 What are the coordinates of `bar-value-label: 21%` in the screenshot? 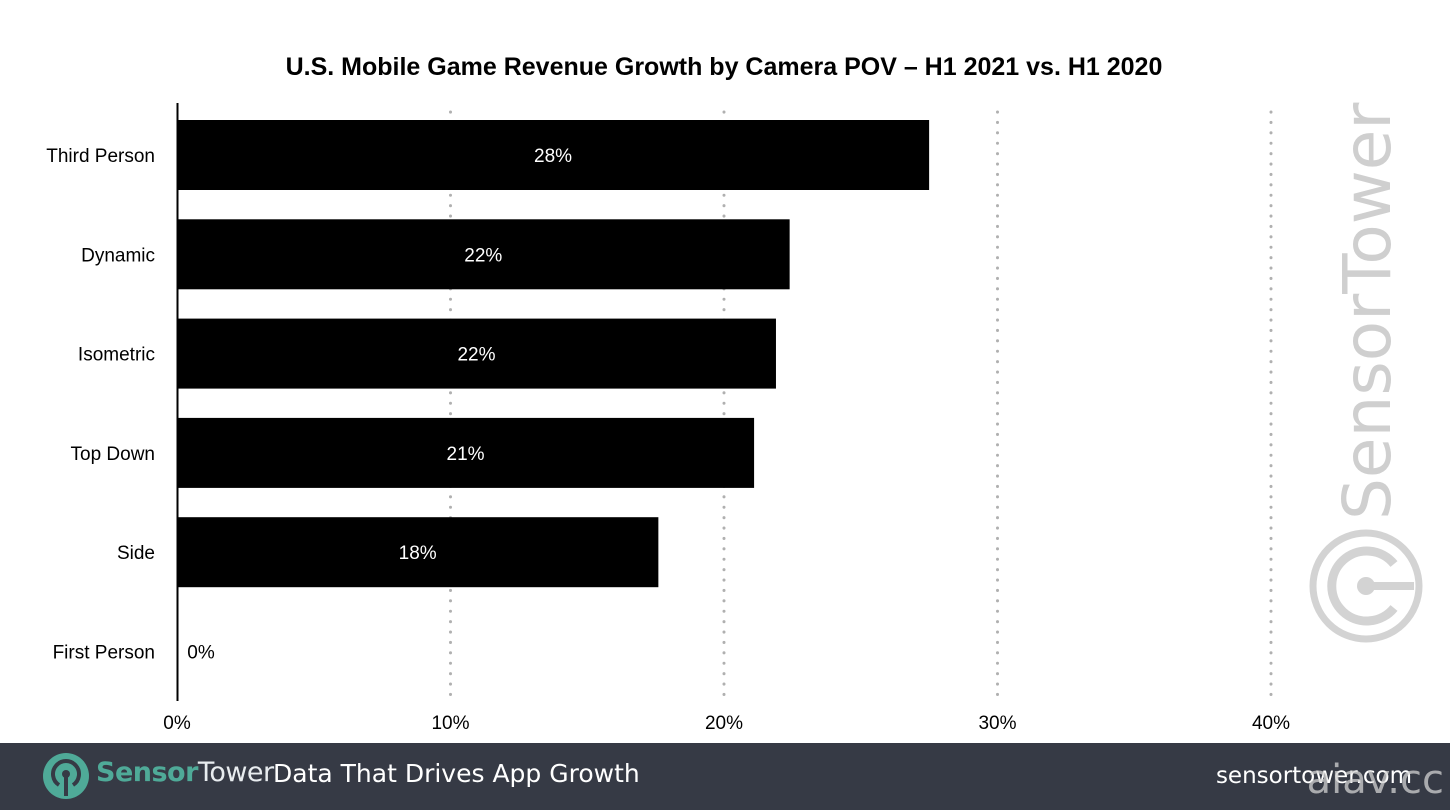 It's located at (466, 454).